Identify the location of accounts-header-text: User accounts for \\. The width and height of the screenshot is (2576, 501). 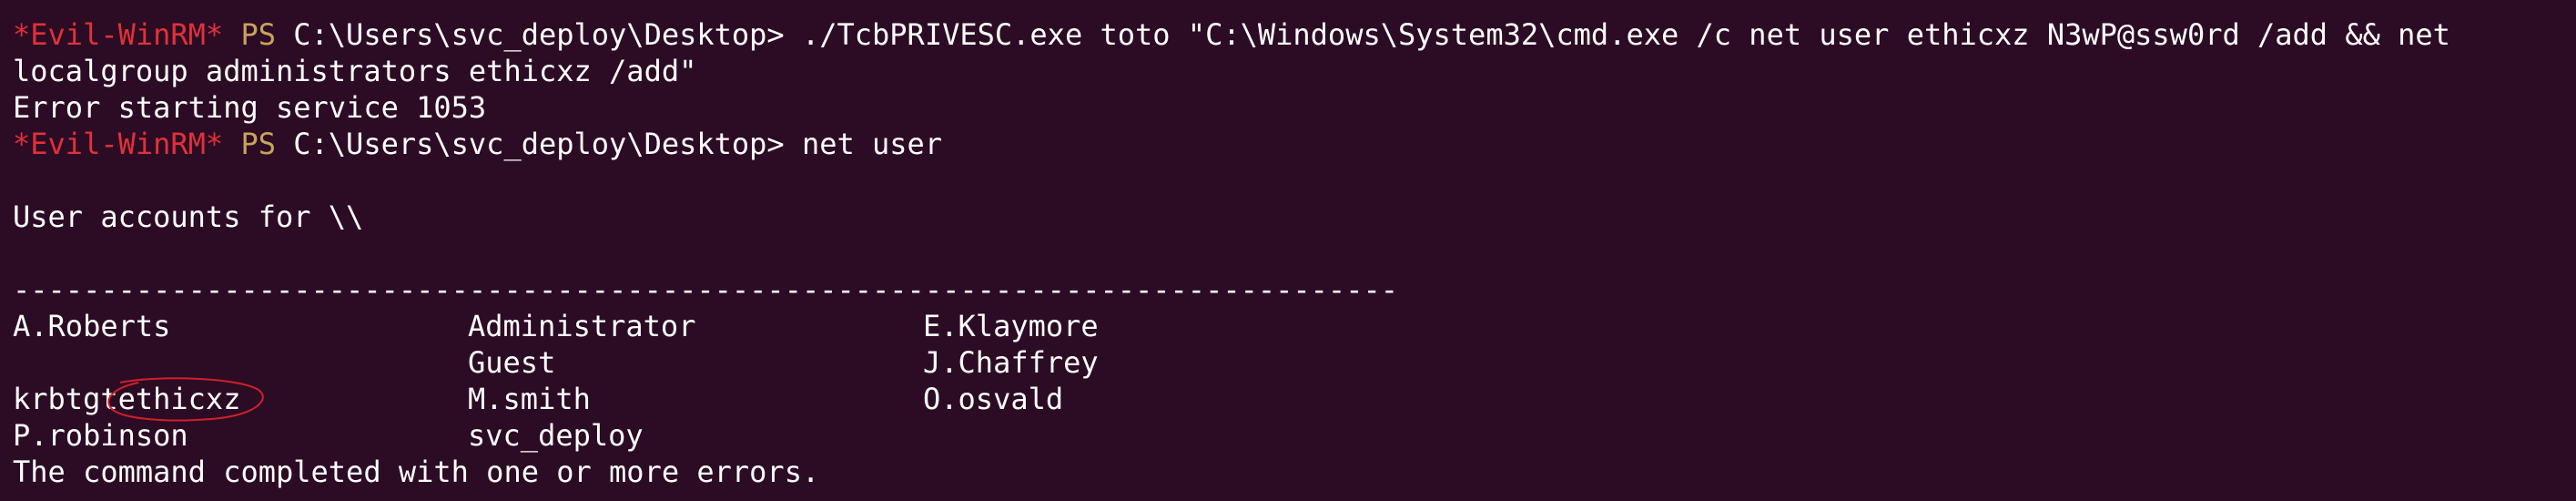
(188, 216).